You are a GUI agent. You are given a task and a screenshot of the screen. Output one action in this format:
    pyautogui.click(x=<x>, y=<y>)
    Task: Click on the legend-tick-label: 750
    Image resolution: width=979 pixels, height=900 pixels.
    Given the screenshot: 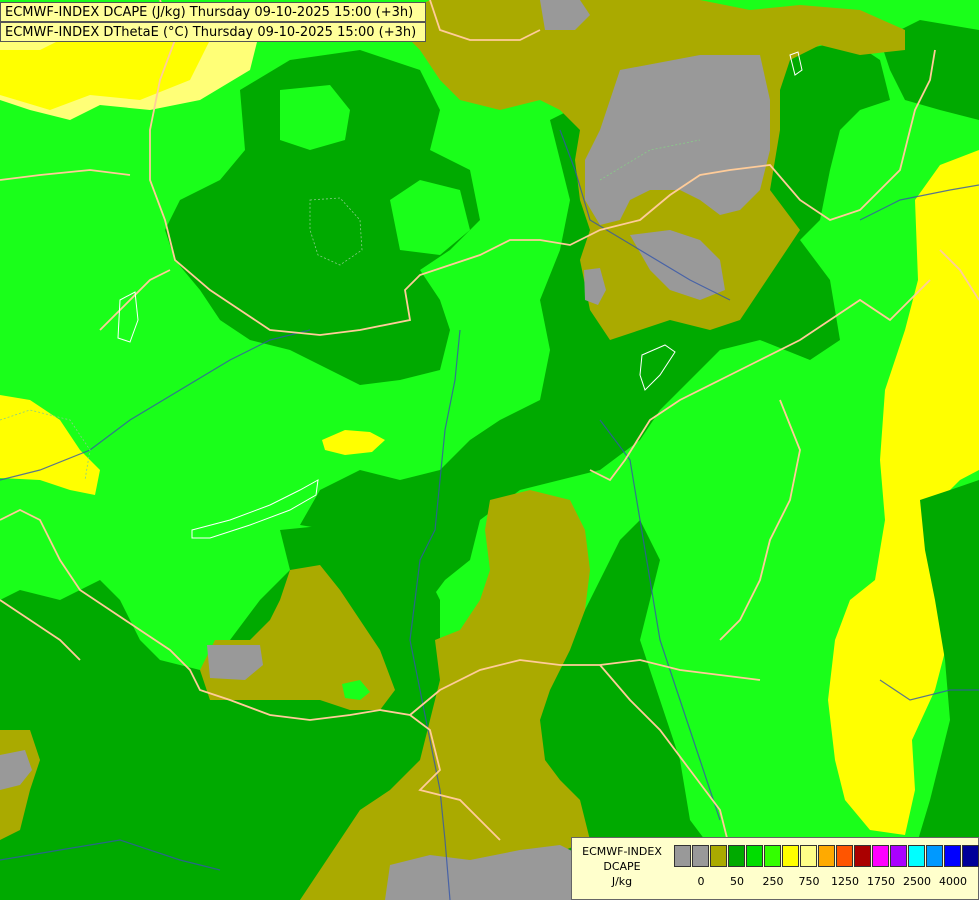 What is the action you would take?
    pyautogui.click(x=809, y=881)
    